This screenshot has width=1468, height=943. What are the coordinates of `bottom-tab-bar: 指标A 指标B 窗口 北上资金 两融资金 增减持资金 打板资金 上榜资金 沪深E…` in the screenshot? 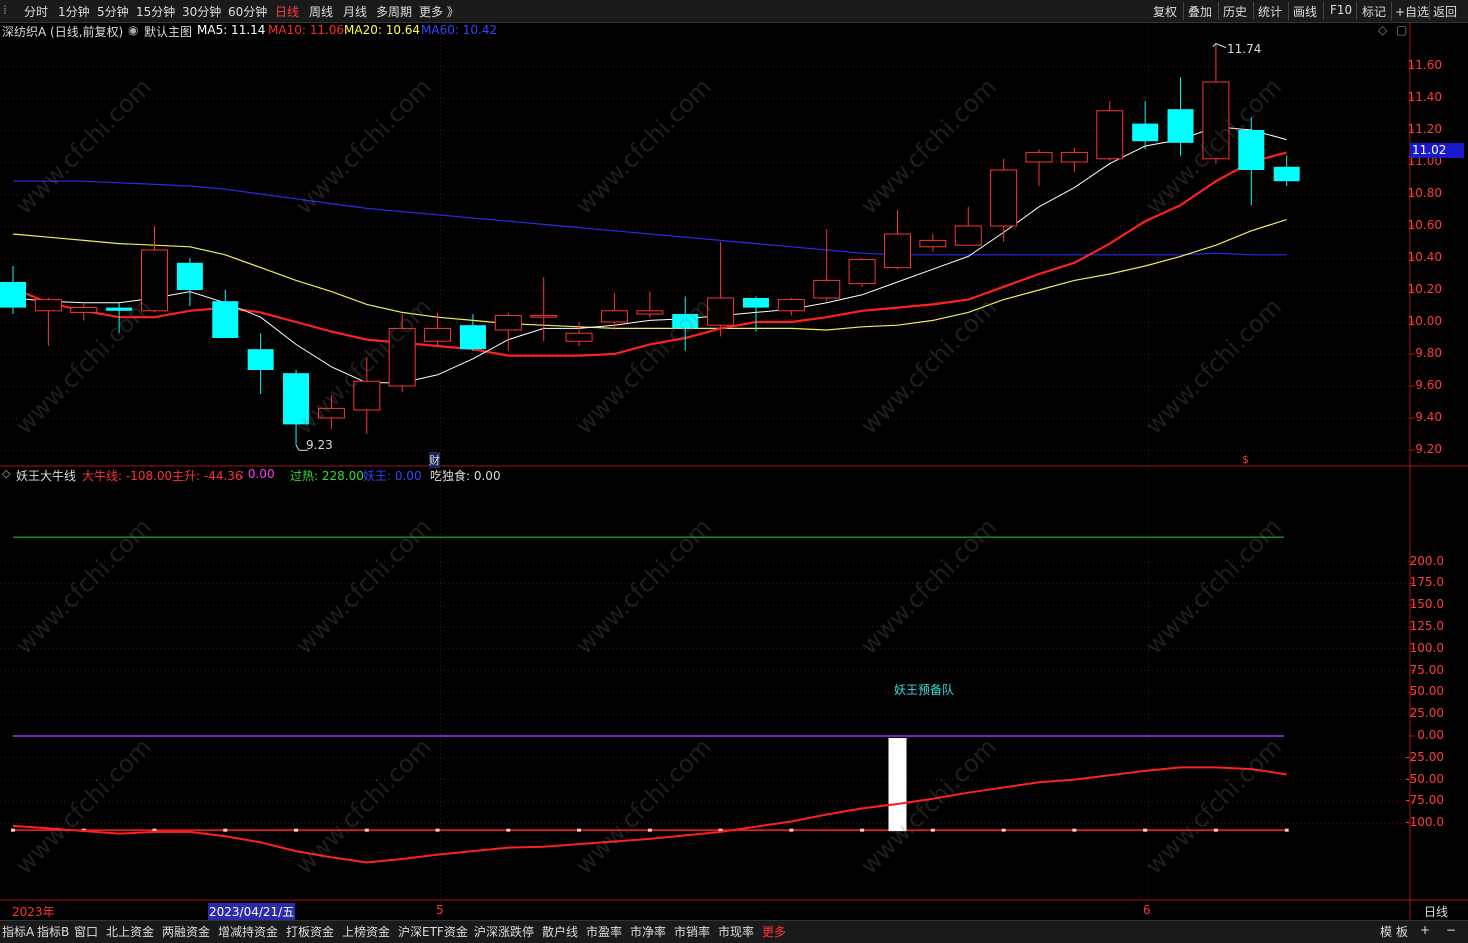 It's located at (734, 931).